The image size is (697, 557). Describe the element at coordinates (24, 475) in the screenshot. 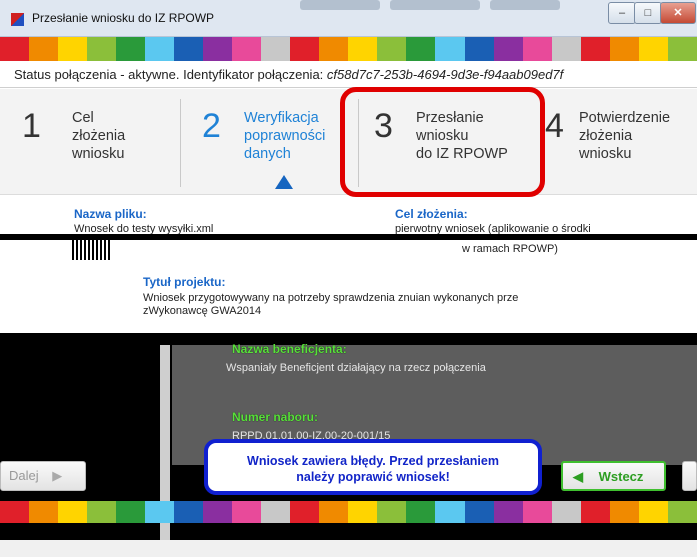

I see `next-button-label: Dalej` at that location.